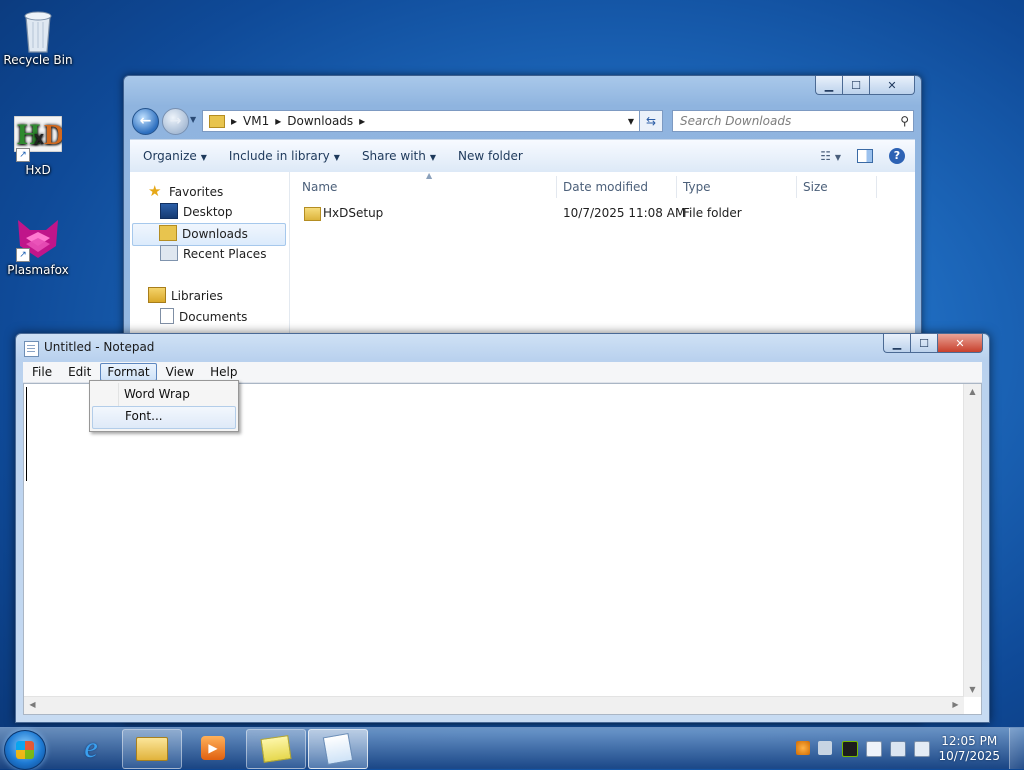  I want to click on forward-button: →, so click(175, 121).